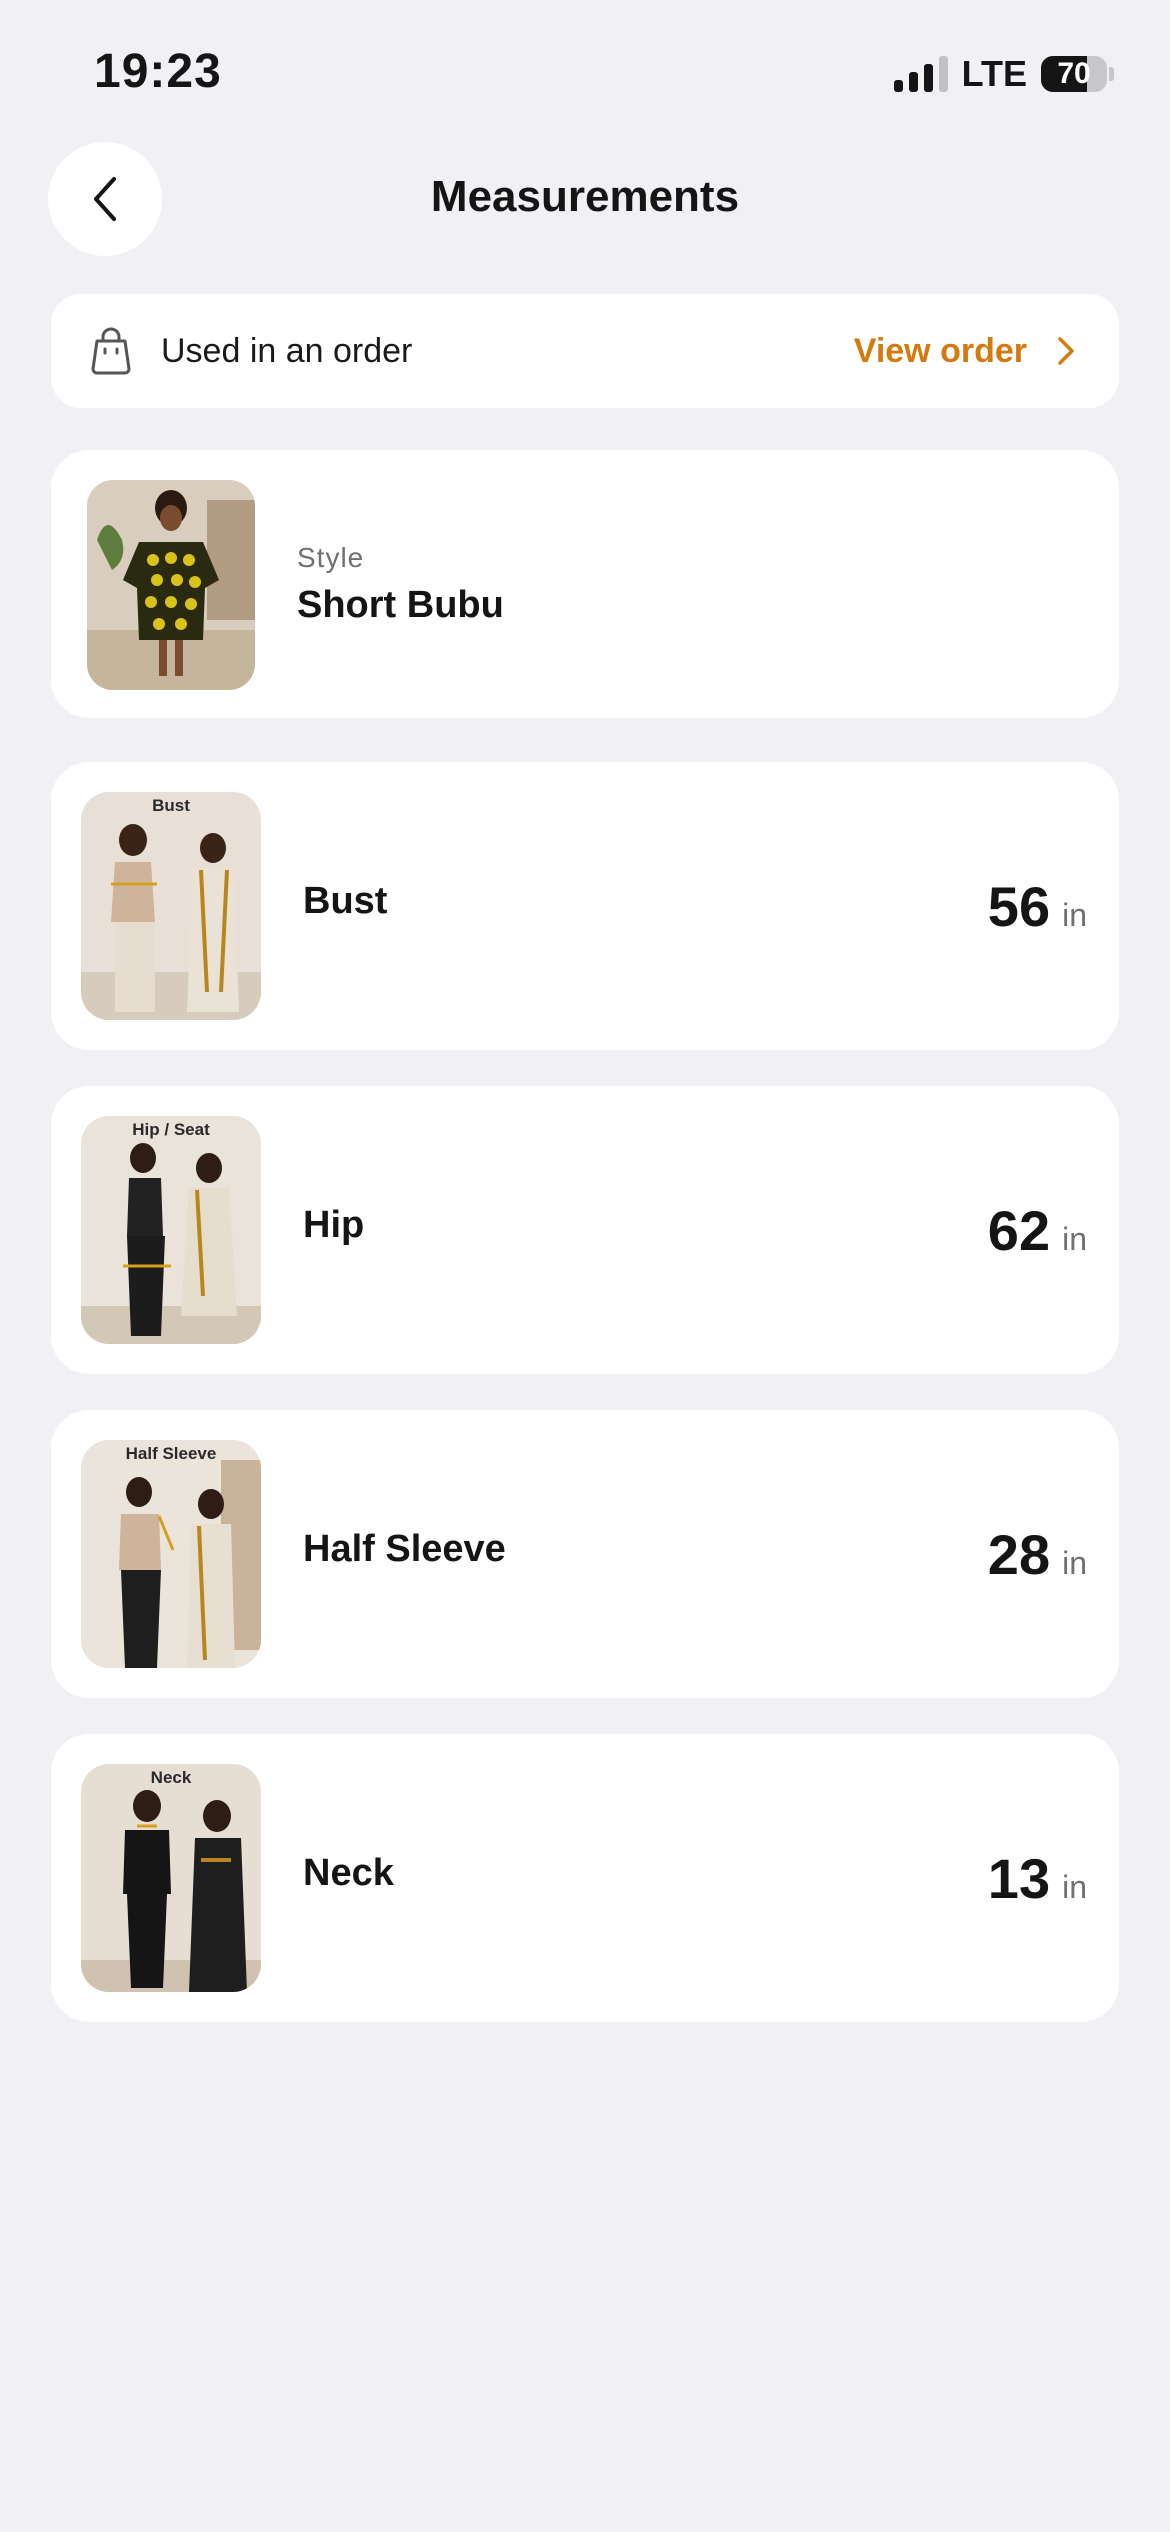 The width and height of the screenshot is (1170, 2532). What do you see at coordinates (1019, 1878) in the screenshot?
I see `measurement-number: 13` at bounding box center [1019, 1878].